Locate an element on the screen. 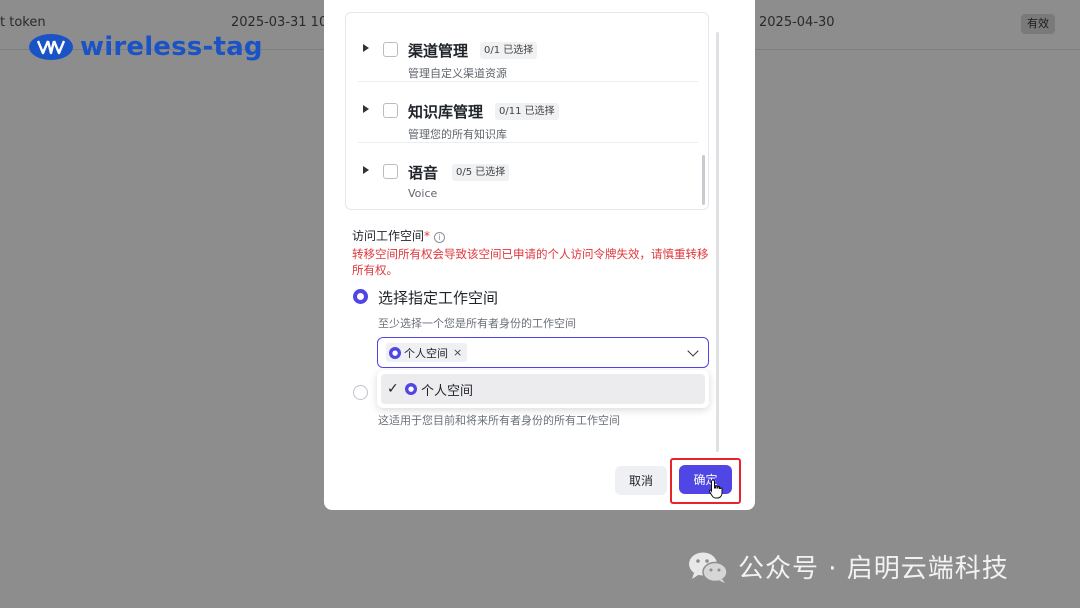 This screenshot has height=608, width=1080. hand-cursor-icon is located at coordinates (715, 489).